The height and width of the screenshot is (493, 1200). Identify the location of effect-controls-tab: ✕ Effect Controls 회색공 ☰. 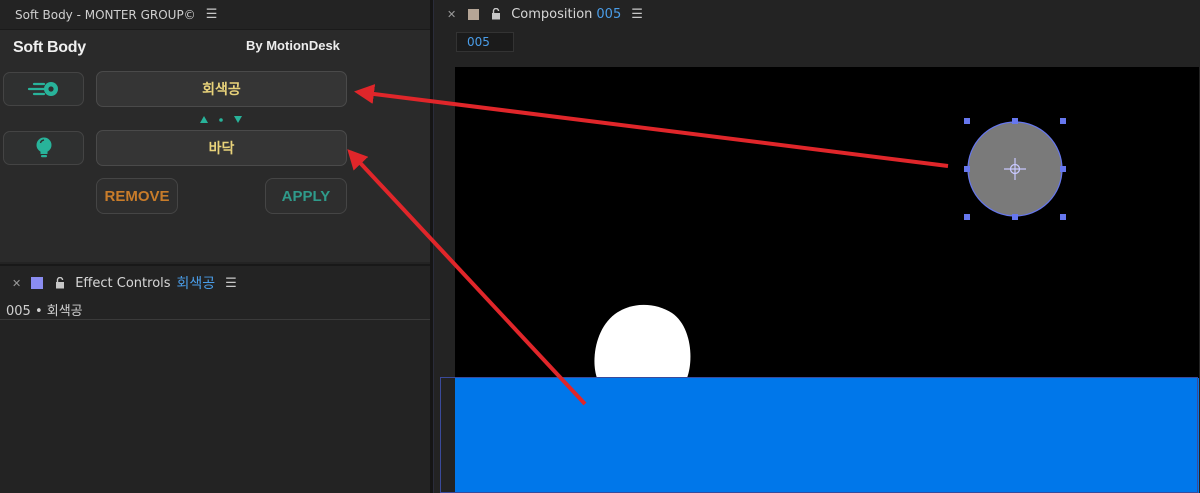
(215, 283).